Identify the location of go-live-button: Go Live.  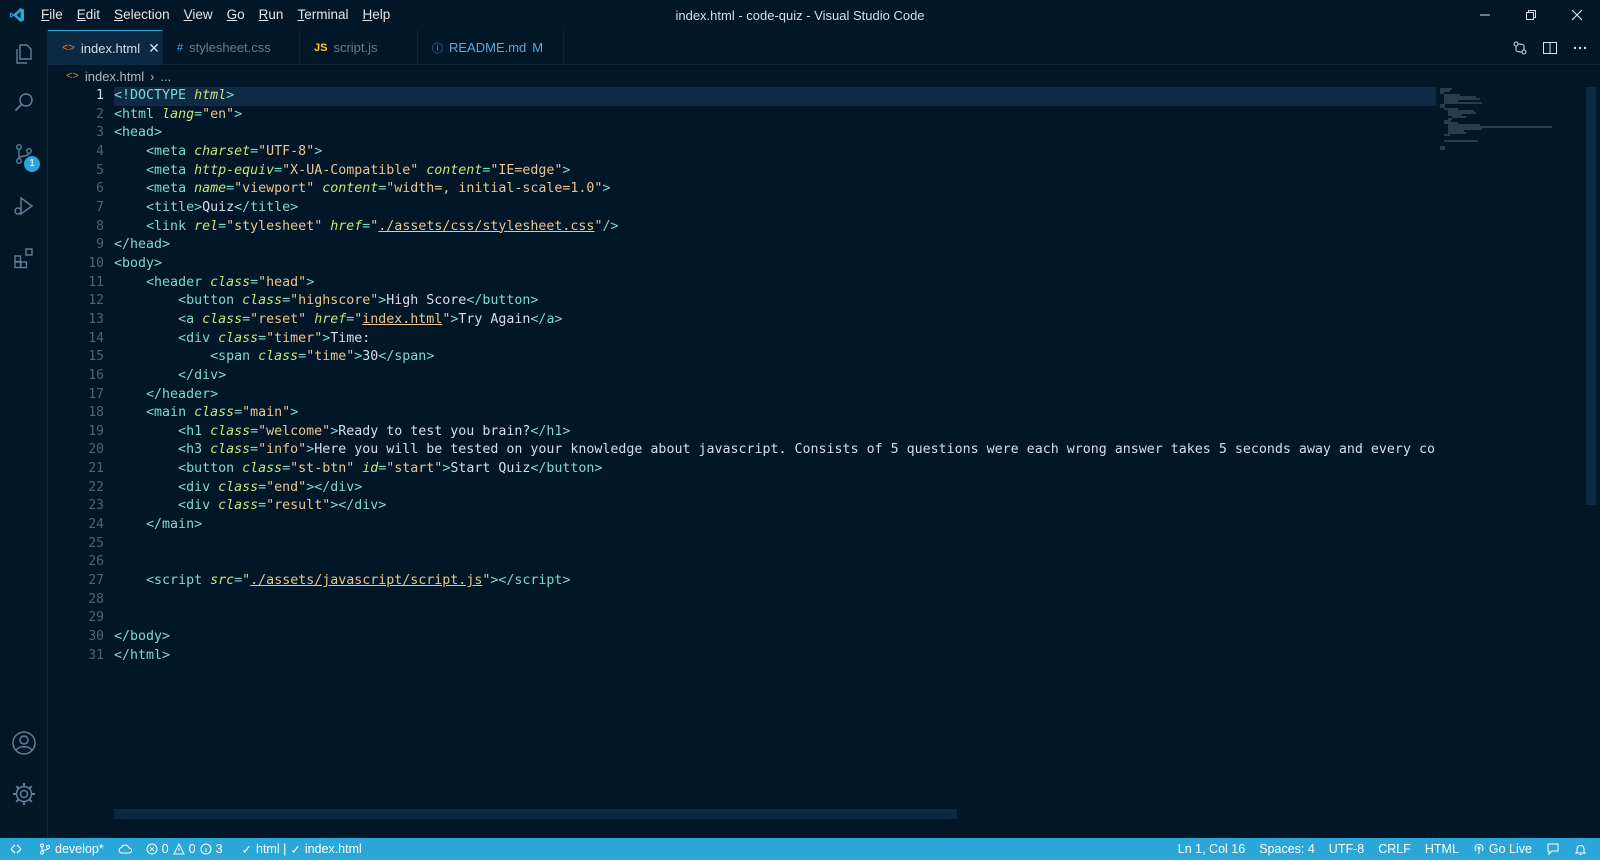
(1502, 849).